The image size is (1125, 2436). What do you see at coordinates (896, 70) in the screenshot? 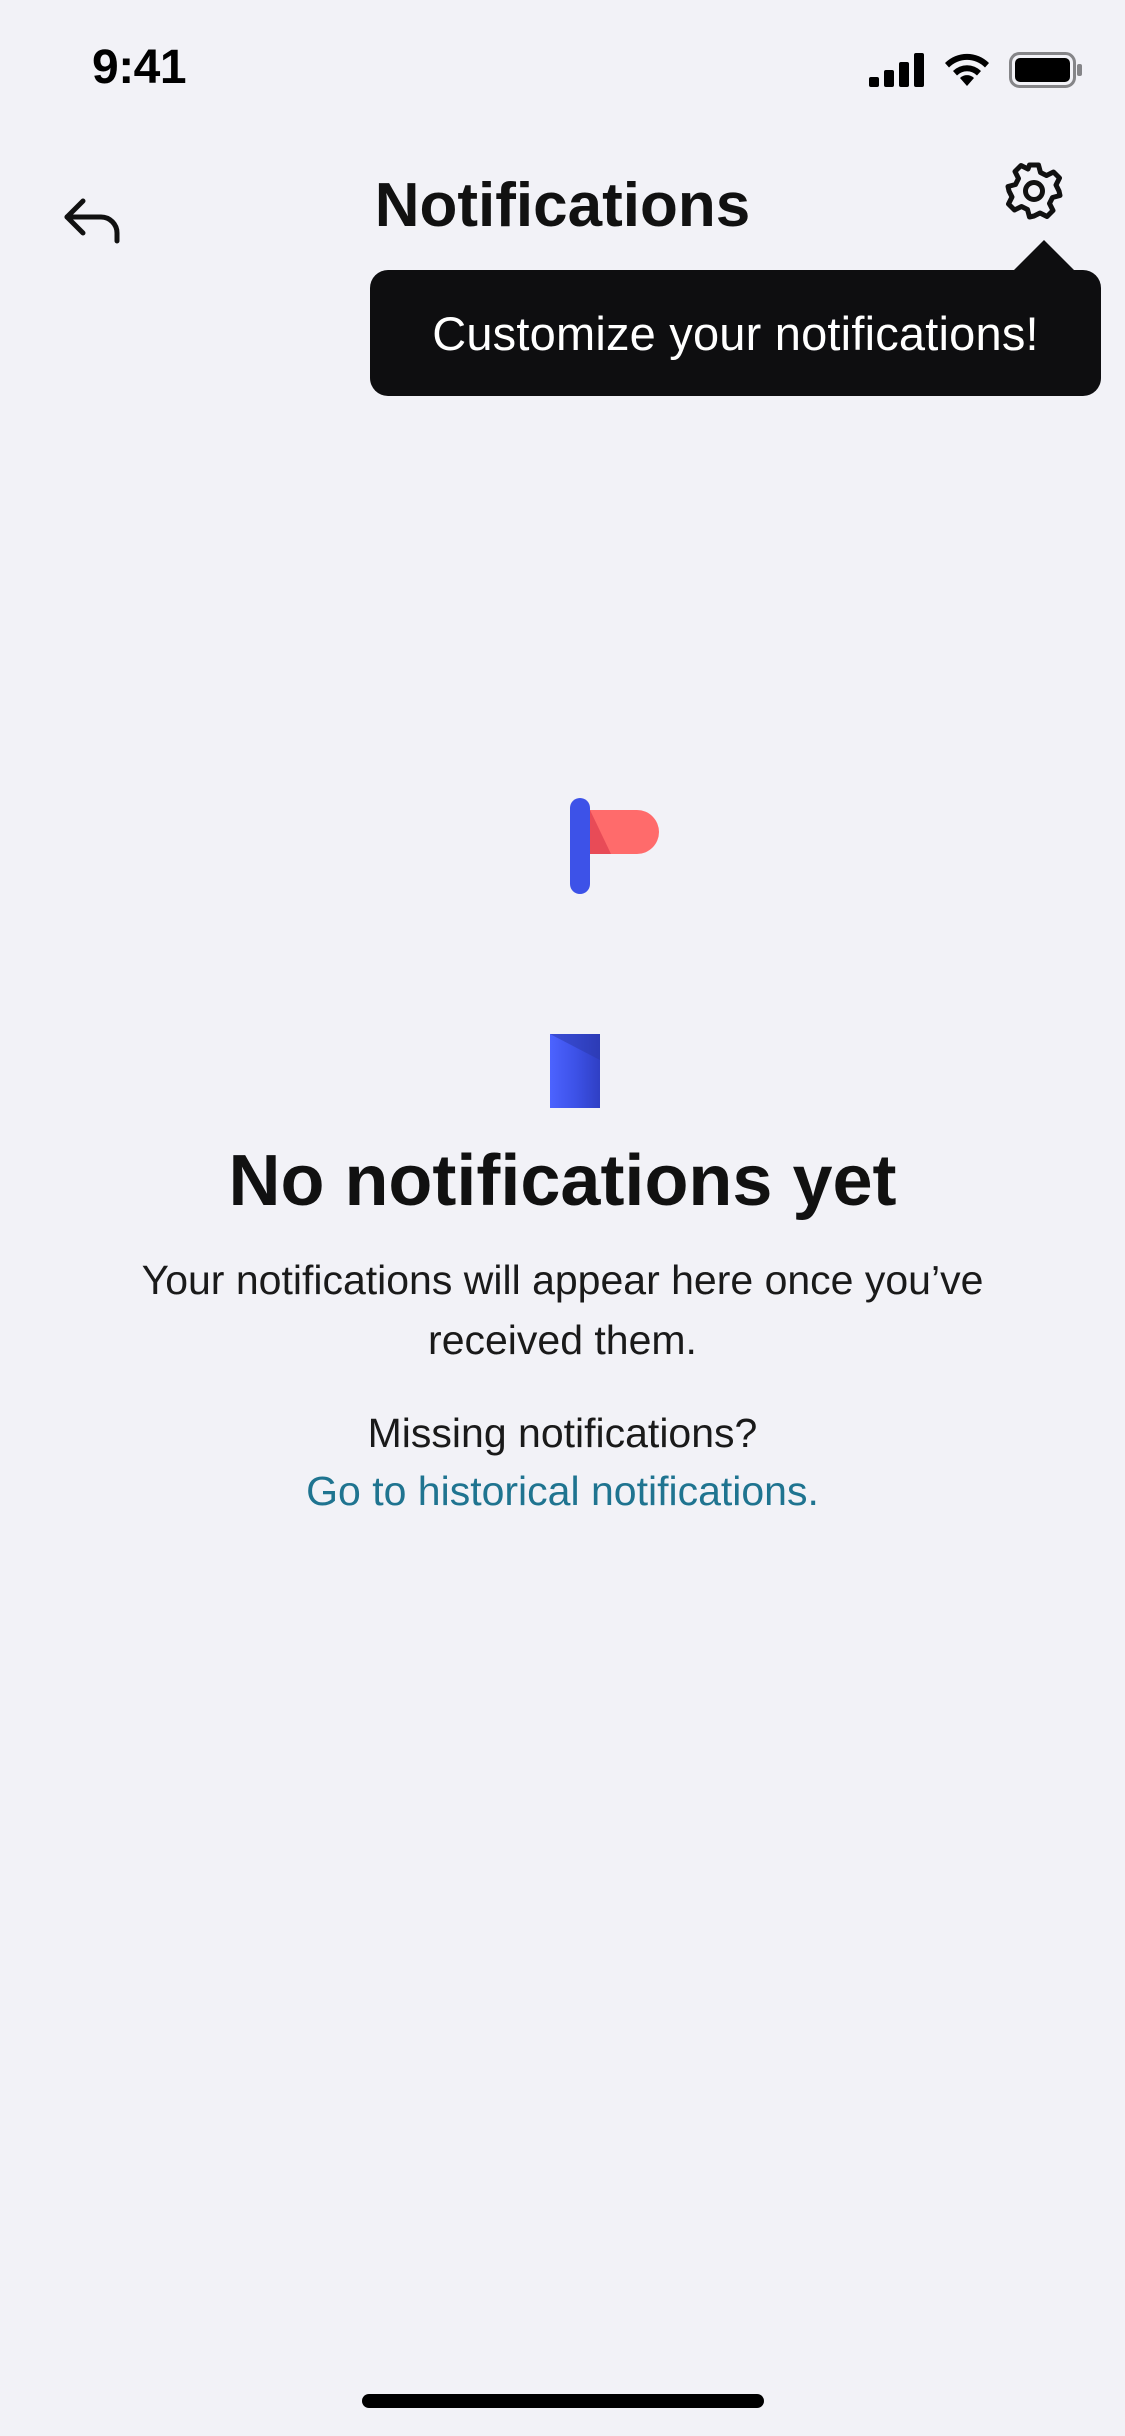
I see `cellular-signal-icon` at bounding box center [896, 70].